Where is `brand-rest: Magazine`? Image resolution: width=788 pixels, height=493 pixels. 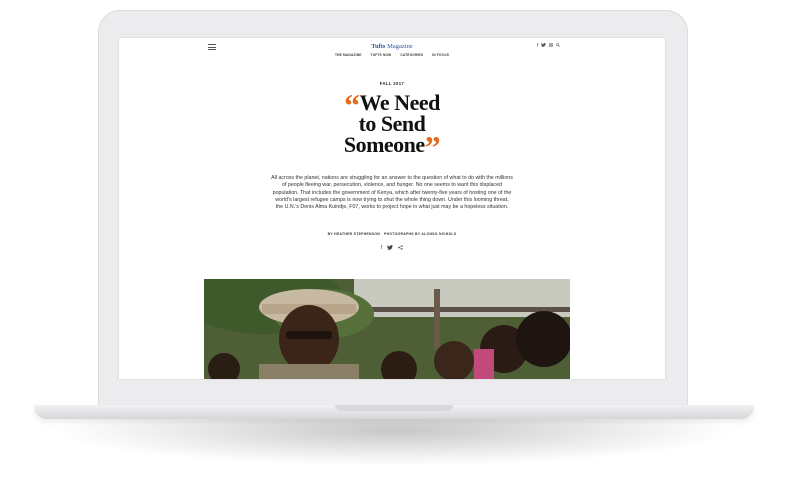 brand-rest: Magazine is located at coordinates (399, 46).